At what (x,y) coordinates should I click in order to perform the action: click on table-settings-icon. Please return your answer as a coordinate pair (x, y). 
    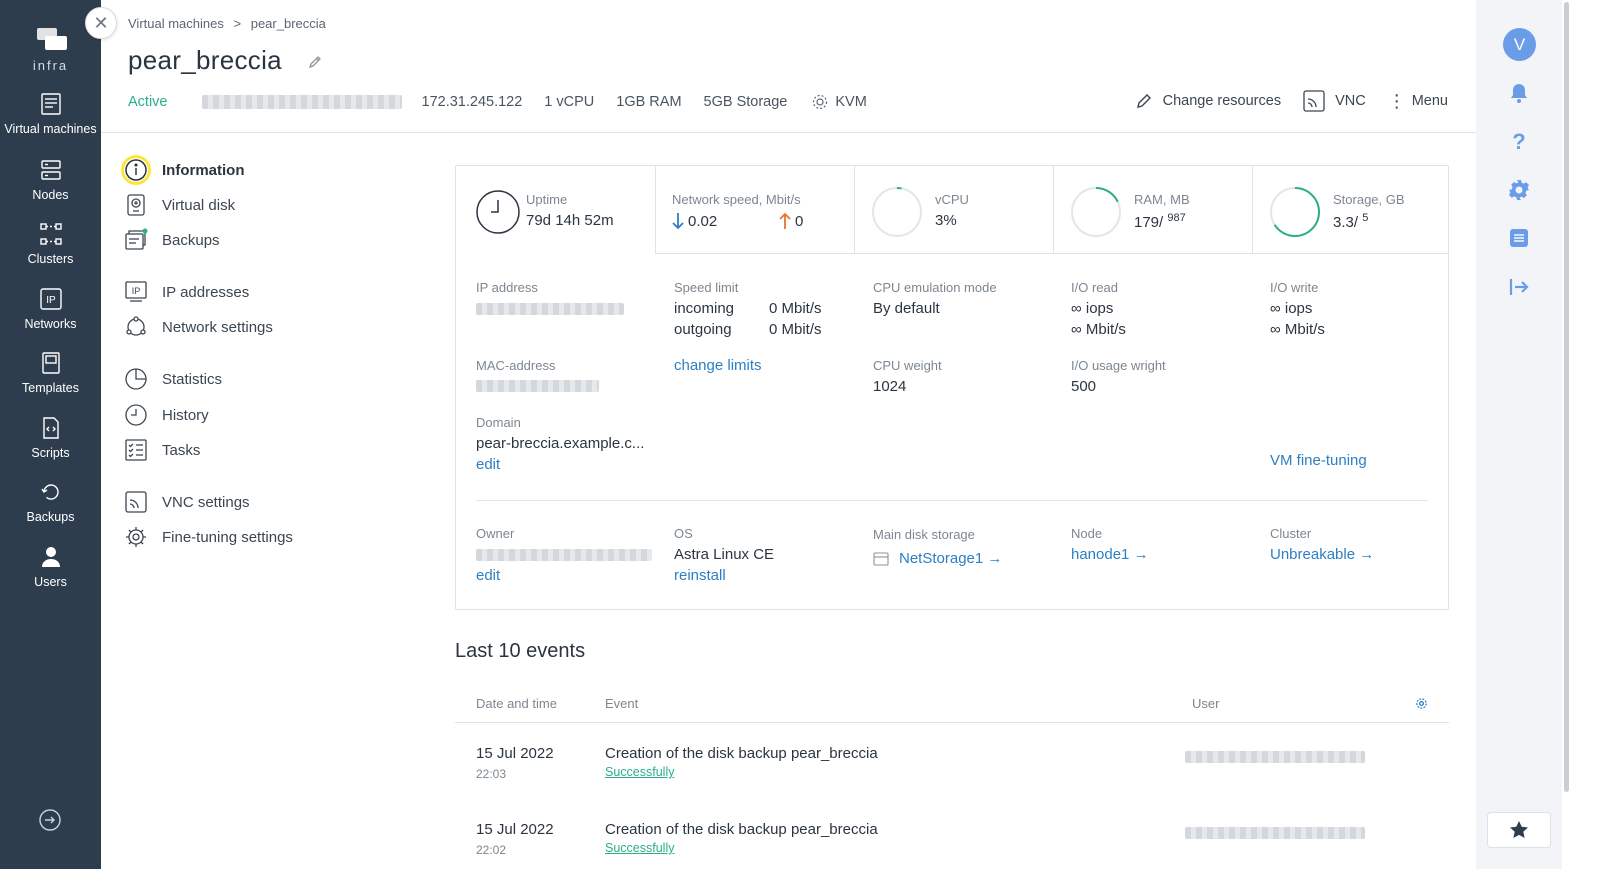
    Looking at the image, I should click on (1421, 705).